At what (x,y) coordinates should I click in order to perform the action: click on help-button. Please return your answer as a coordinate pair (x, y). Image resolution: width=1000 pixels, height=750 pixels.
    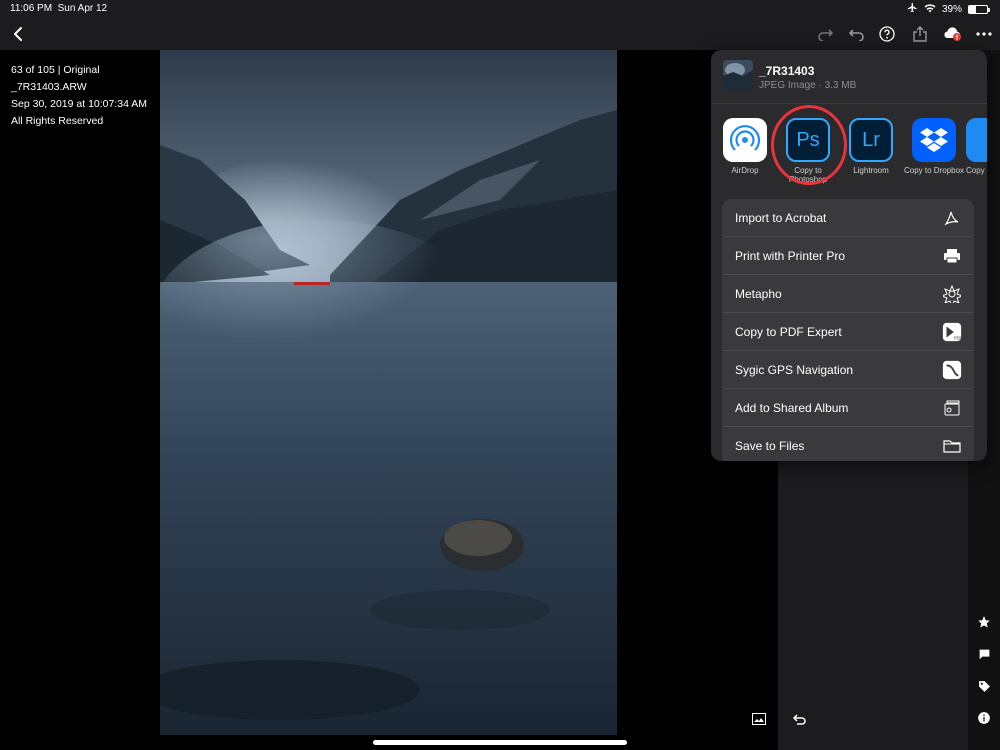
    Looking at the image, I should click on (887, 34).